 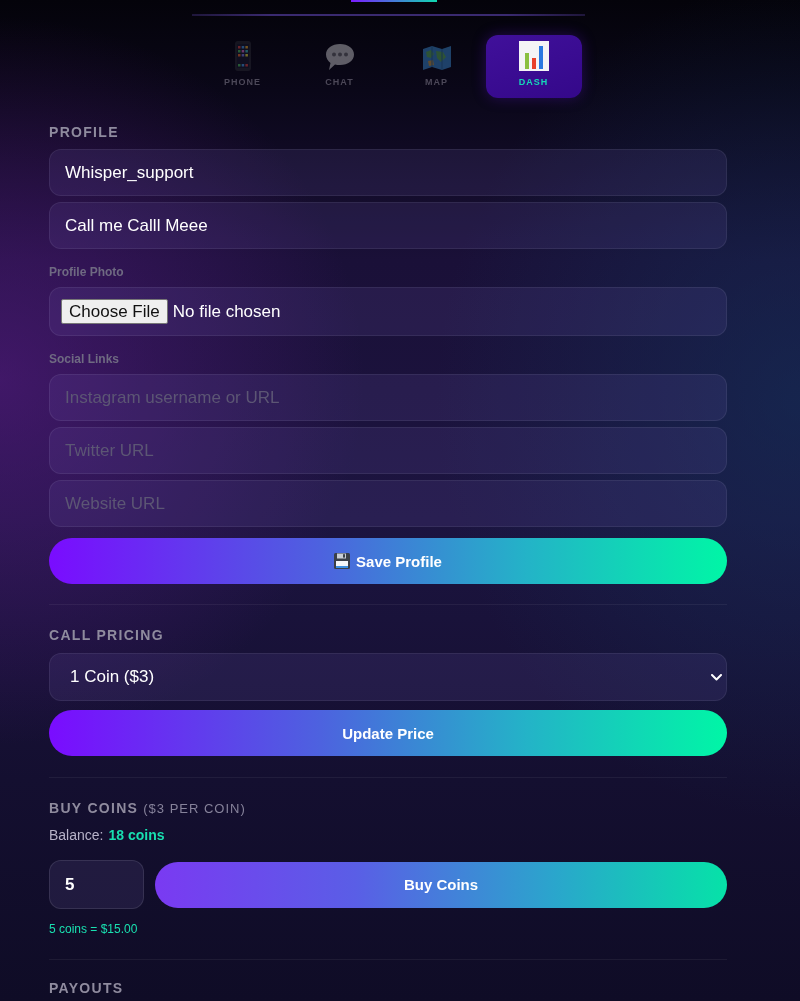 I want to click on field-label: Social Links, so click(x=85, y=359).